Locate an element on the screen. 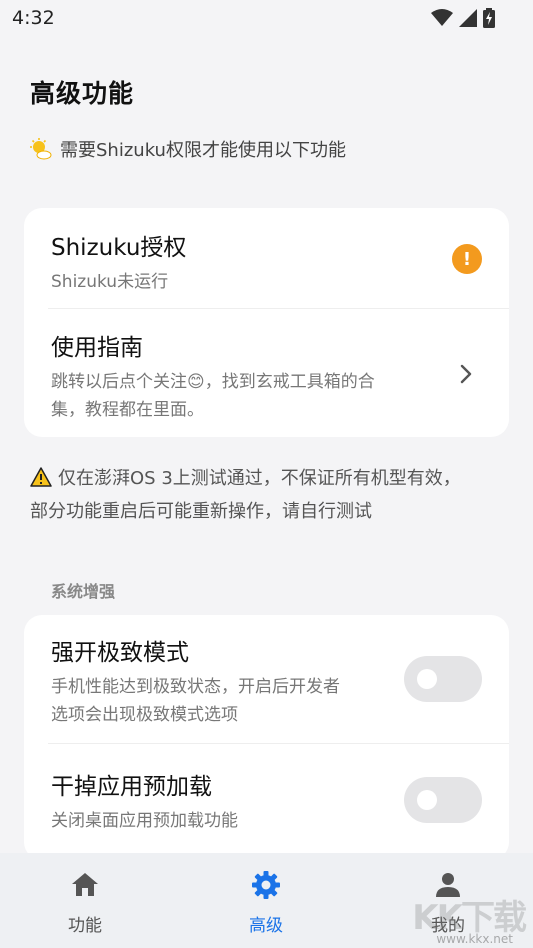  home-icon is located at coordinates (85, 884).